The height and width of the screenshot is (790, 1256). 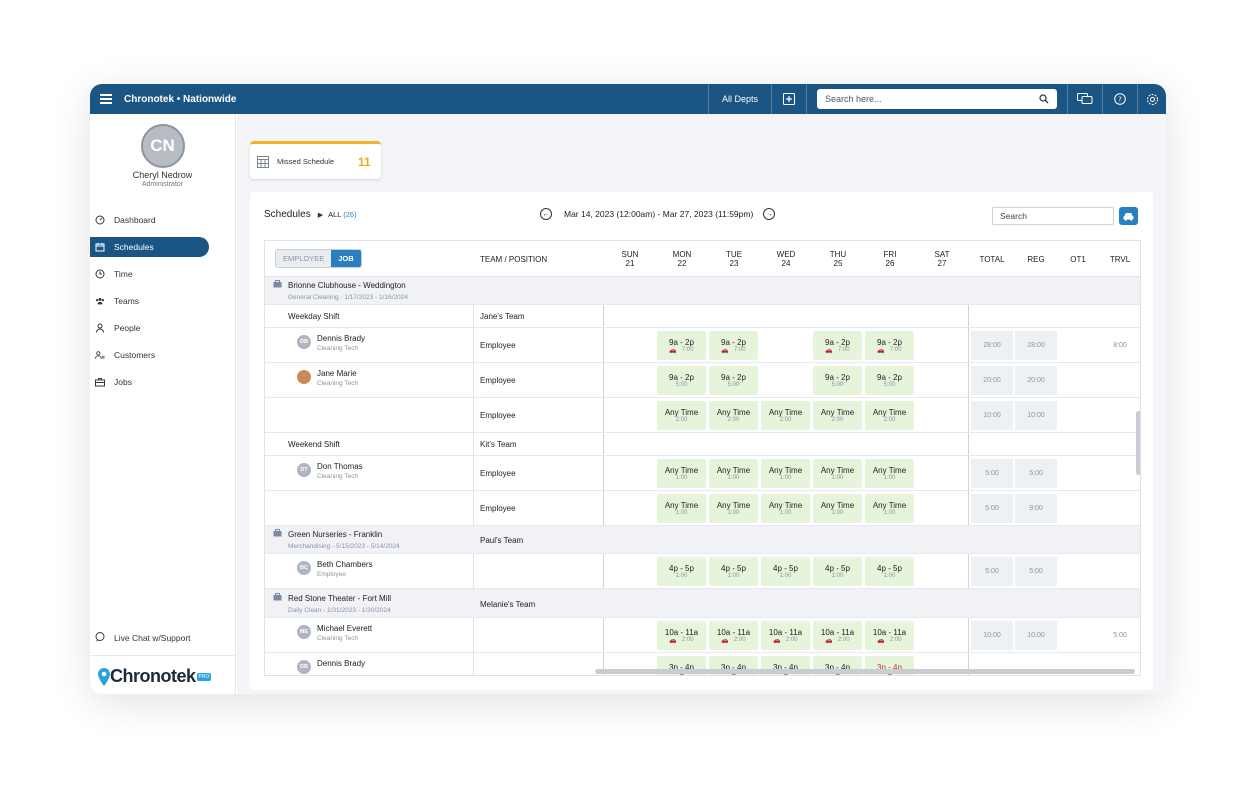 What do you see at coordinates (135, 220) in the screenshot?
I see `sidebar-item-label: Dashboard` at bounding box center [135, 220].